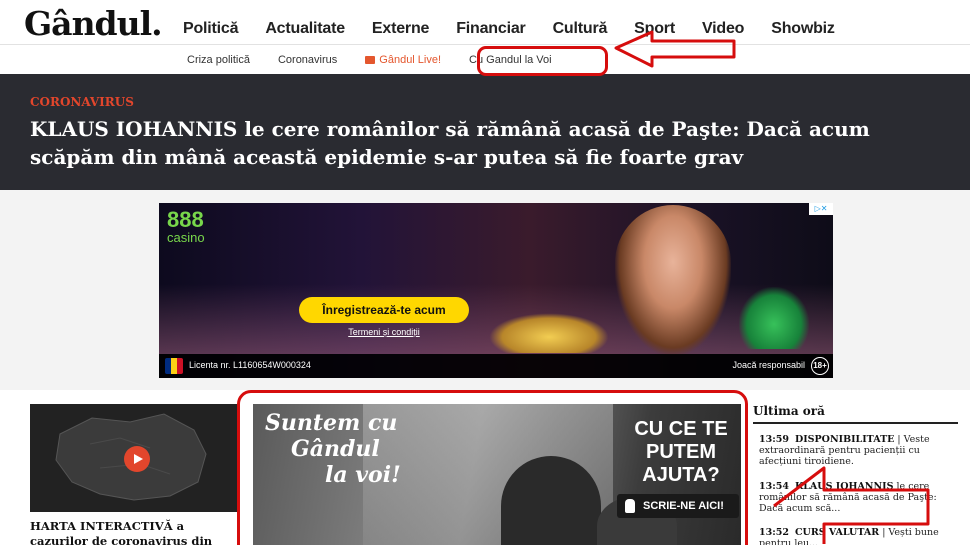 This screenshot has height=545, width=970. Describe the element at coordinates (851, 505) in the screenshot. I see `annotation-arrow-up-left` at that location.